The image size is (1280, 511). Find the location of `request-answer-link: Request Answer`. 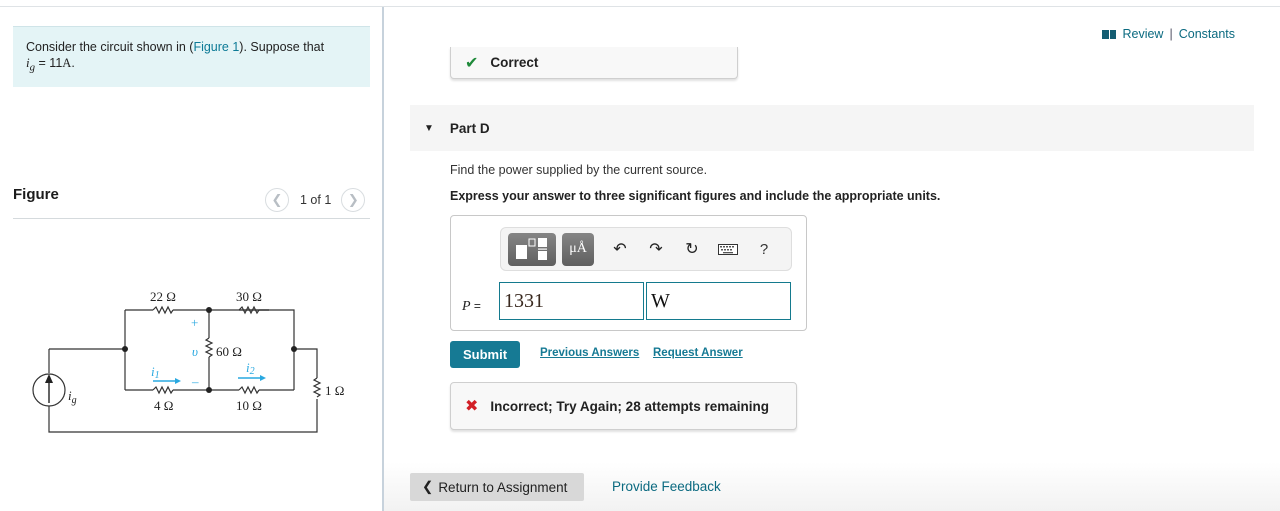

request-answer-link: Request Answer is located at coordinates (698, 353).